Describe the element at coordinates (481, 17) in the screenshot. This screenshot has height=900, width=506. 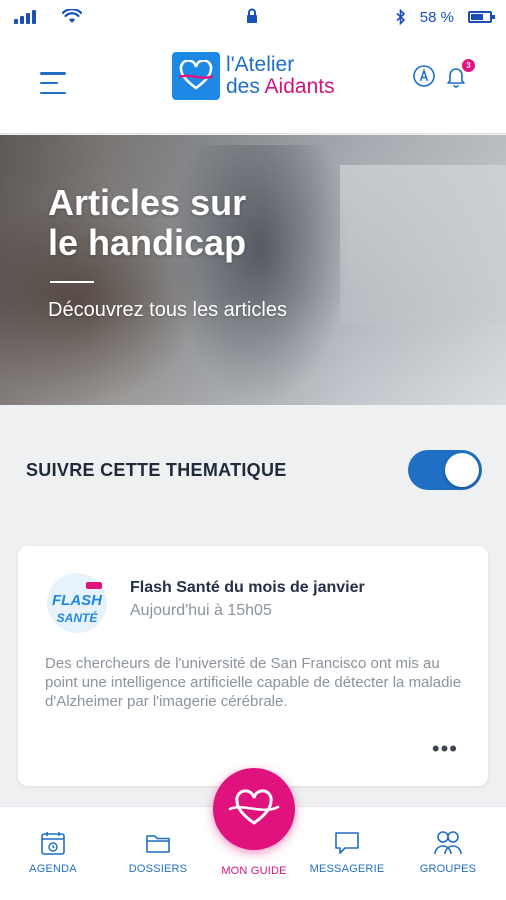
I see `battery-icon` at that location.